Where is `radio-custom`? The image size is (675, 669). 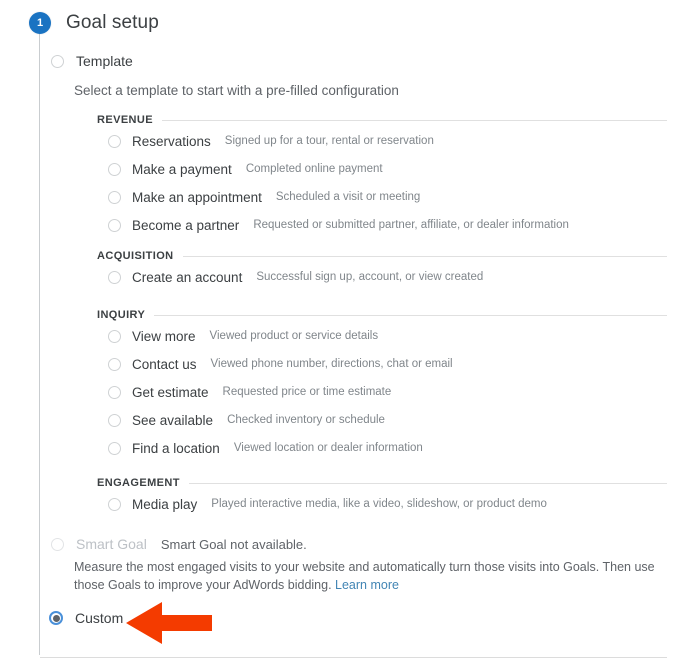 radio-custom is located at coordinates (56, 618).